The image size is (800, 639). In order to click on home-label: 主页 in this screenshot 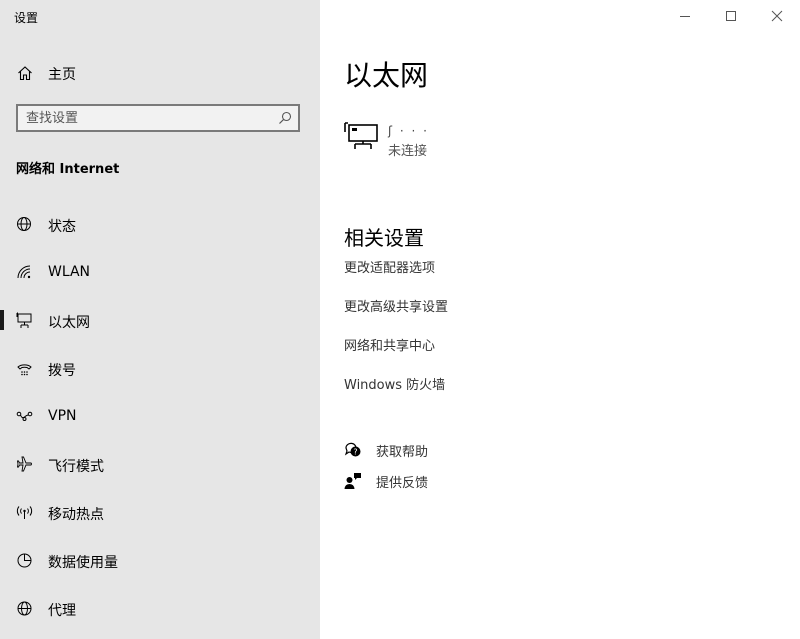, I will do `click(62, 75)`.